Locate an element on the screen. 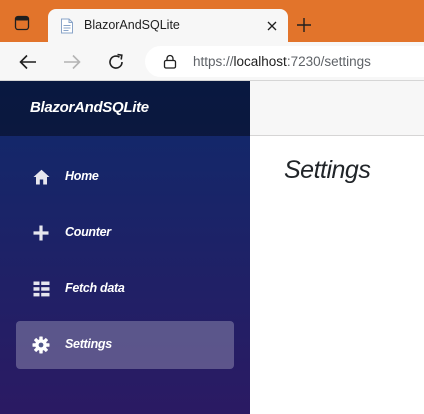 The image size is (424, 414). refresh-icon is located at coordinates (116, 61).